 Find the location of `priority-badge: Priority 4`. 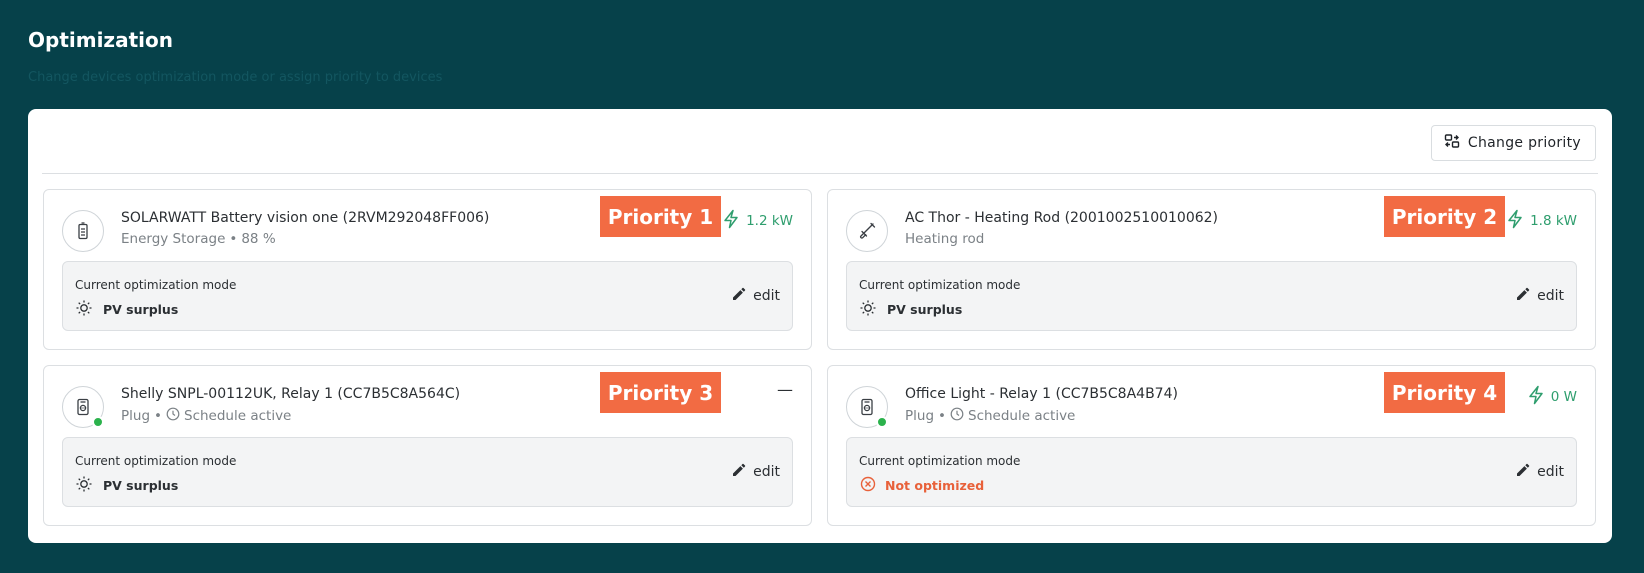

priority-badge: Priority 4 is located at coordinates (1444, 392).